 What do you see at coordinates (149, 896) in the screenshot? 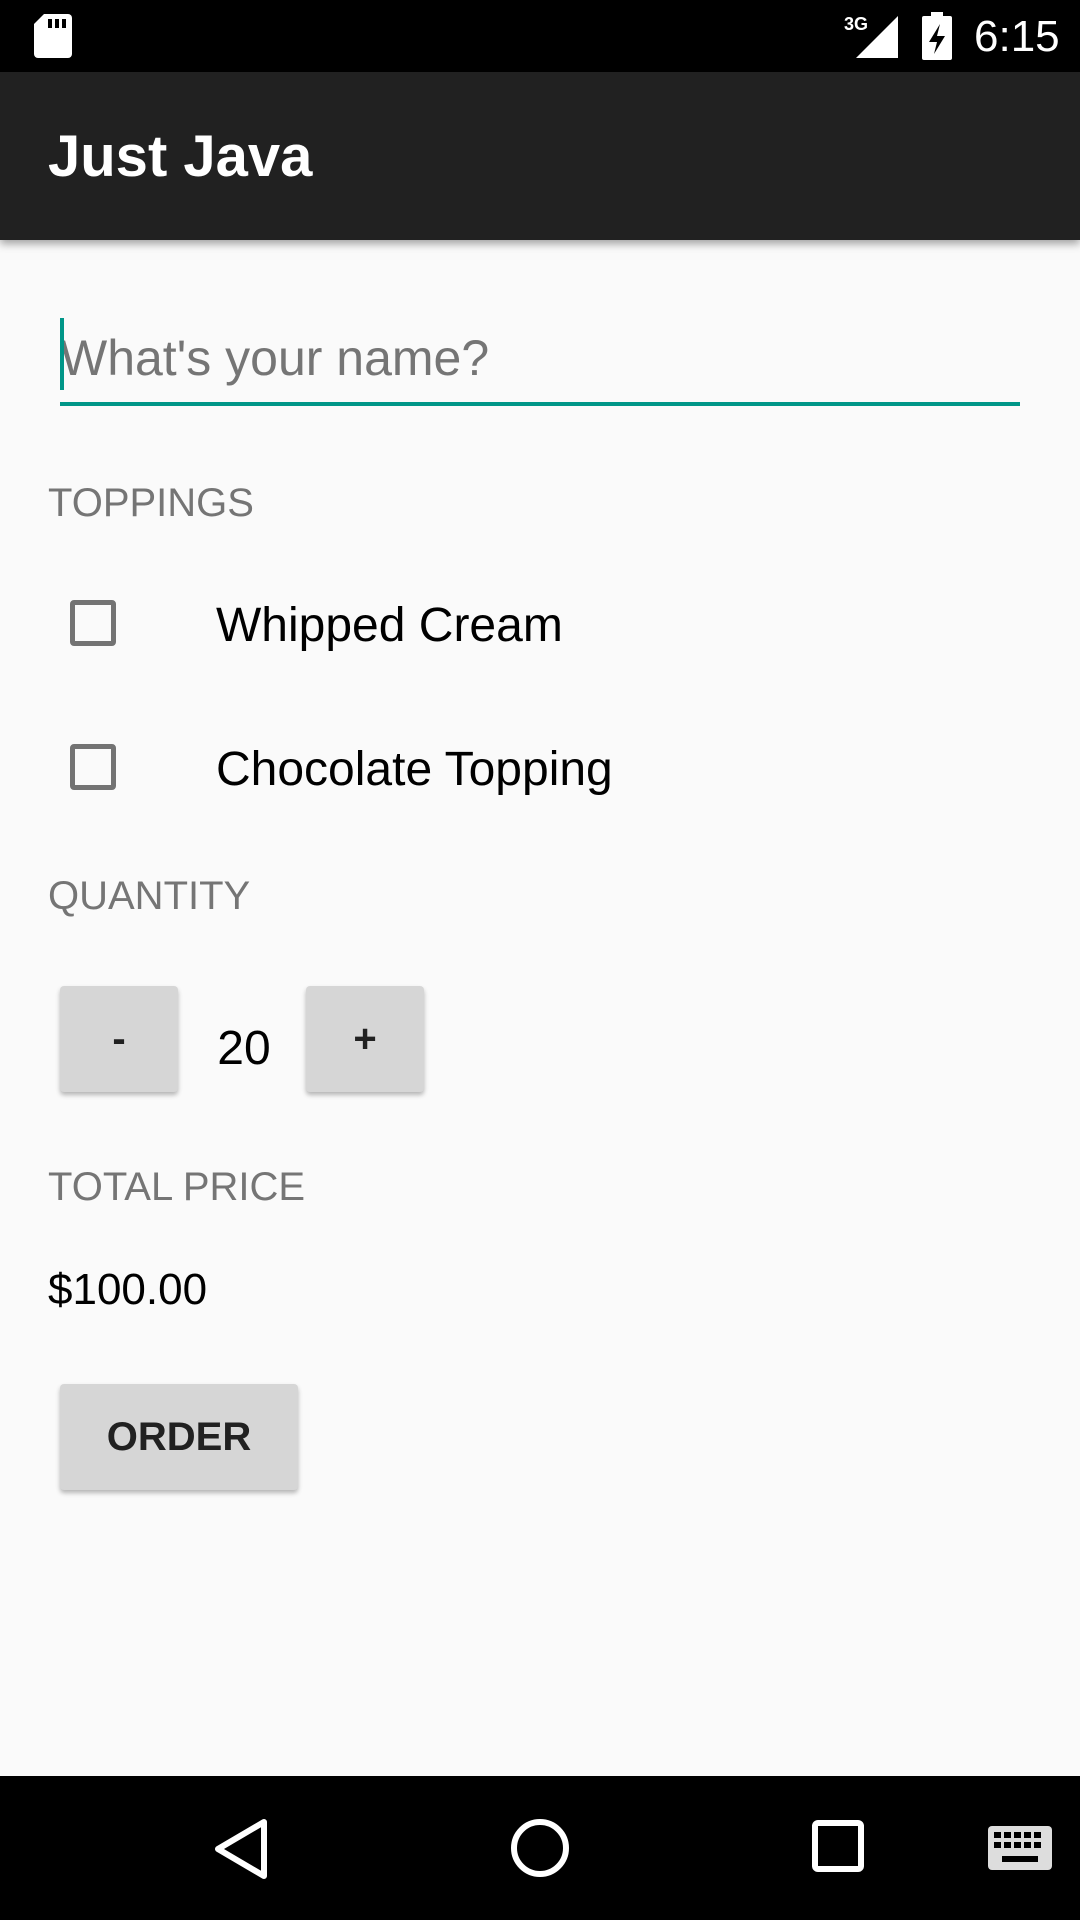
I see `quantity-header: QUANTITY` at bounding box center [149, 896].